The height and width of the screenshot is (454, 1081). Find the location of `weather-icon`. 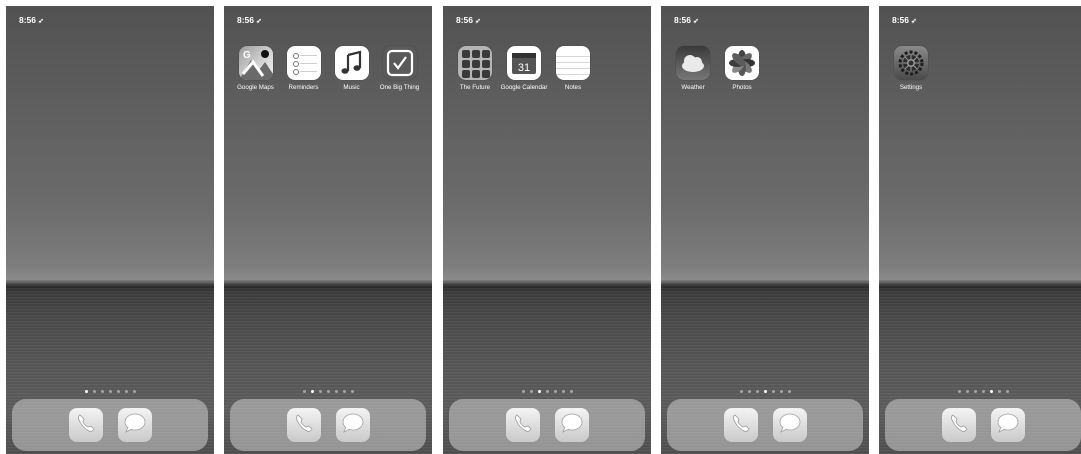

weather-icon is located at coordinates (693, 63).